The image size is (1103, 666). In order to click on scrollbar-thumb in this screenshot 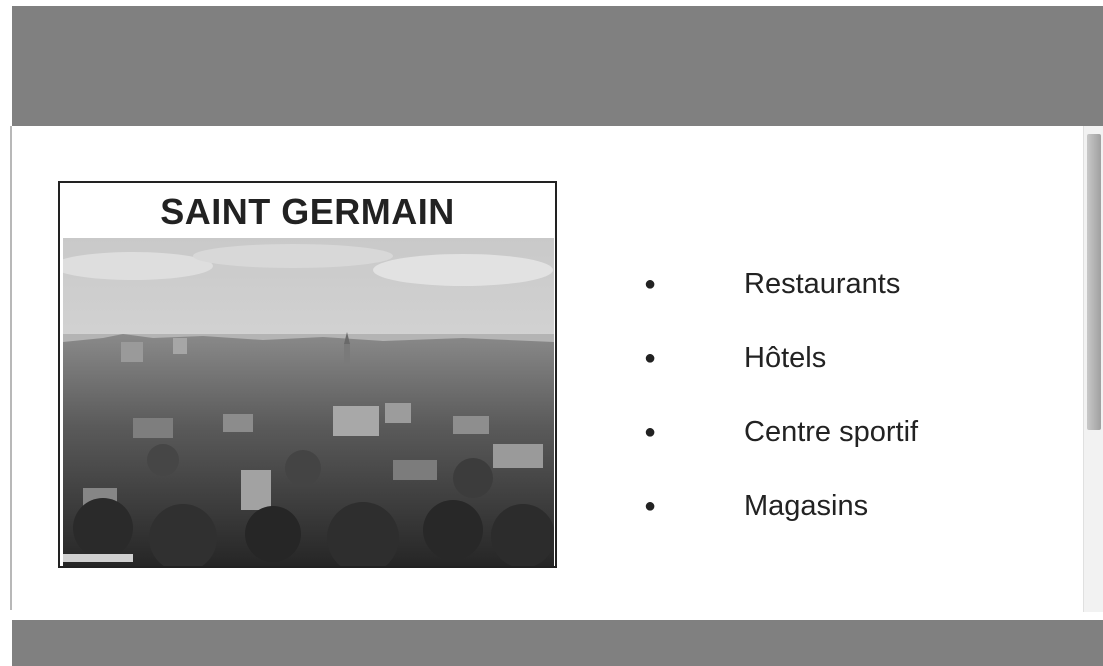, I will do `click(1094, 282)`.